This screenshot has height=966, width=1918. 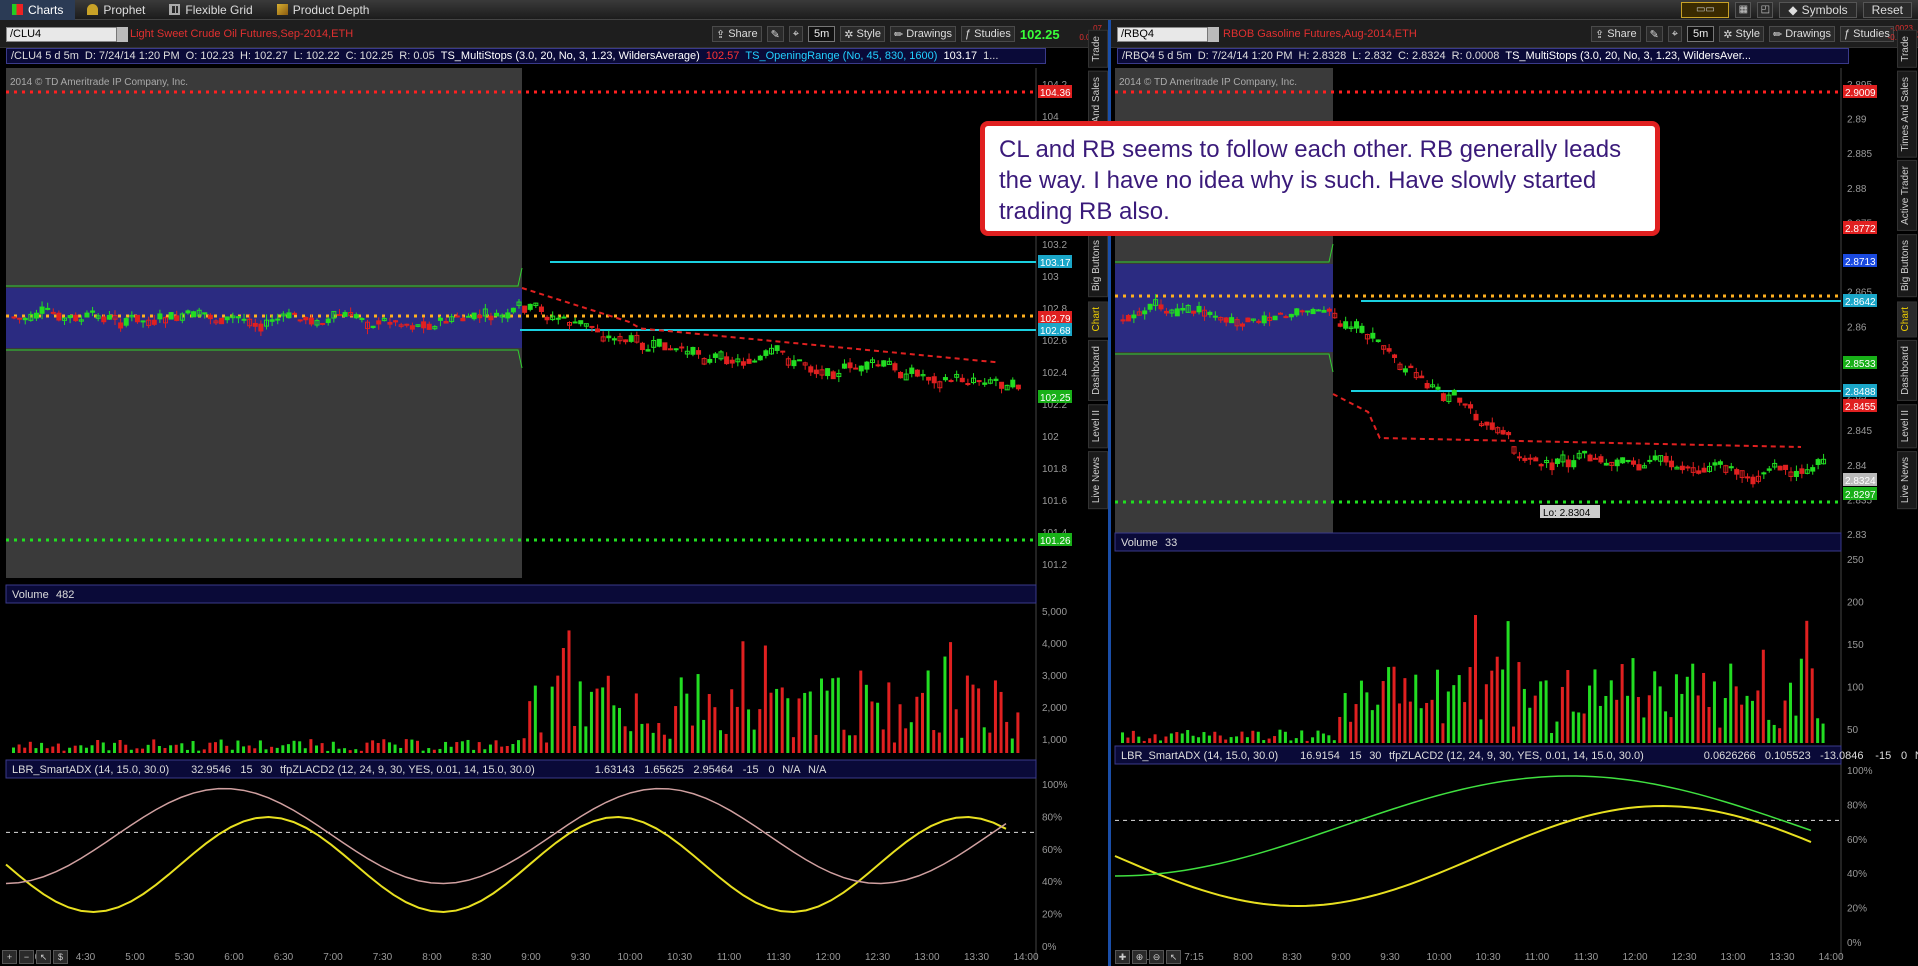 I want to click on pencil-icon: ✏, so click(x=1777, y=34).